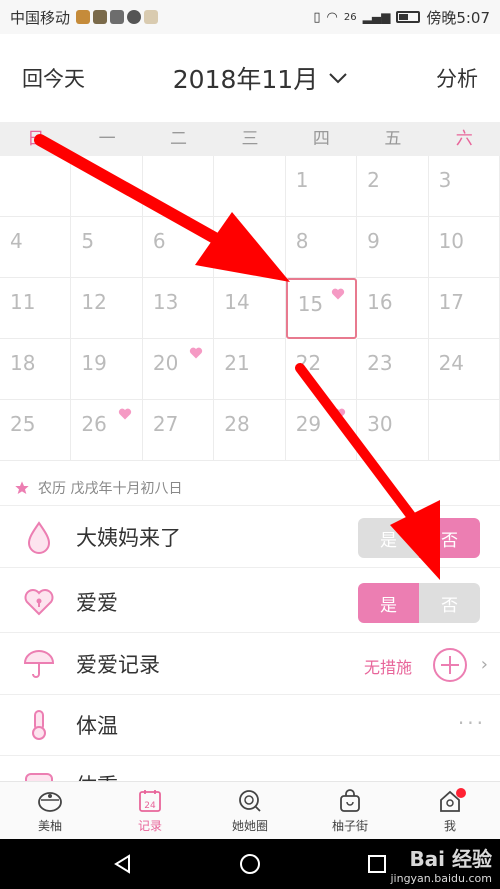 This screenshot has height=889, width=500. I want to click on calendar-day-cell: 18, so click(36, 369).